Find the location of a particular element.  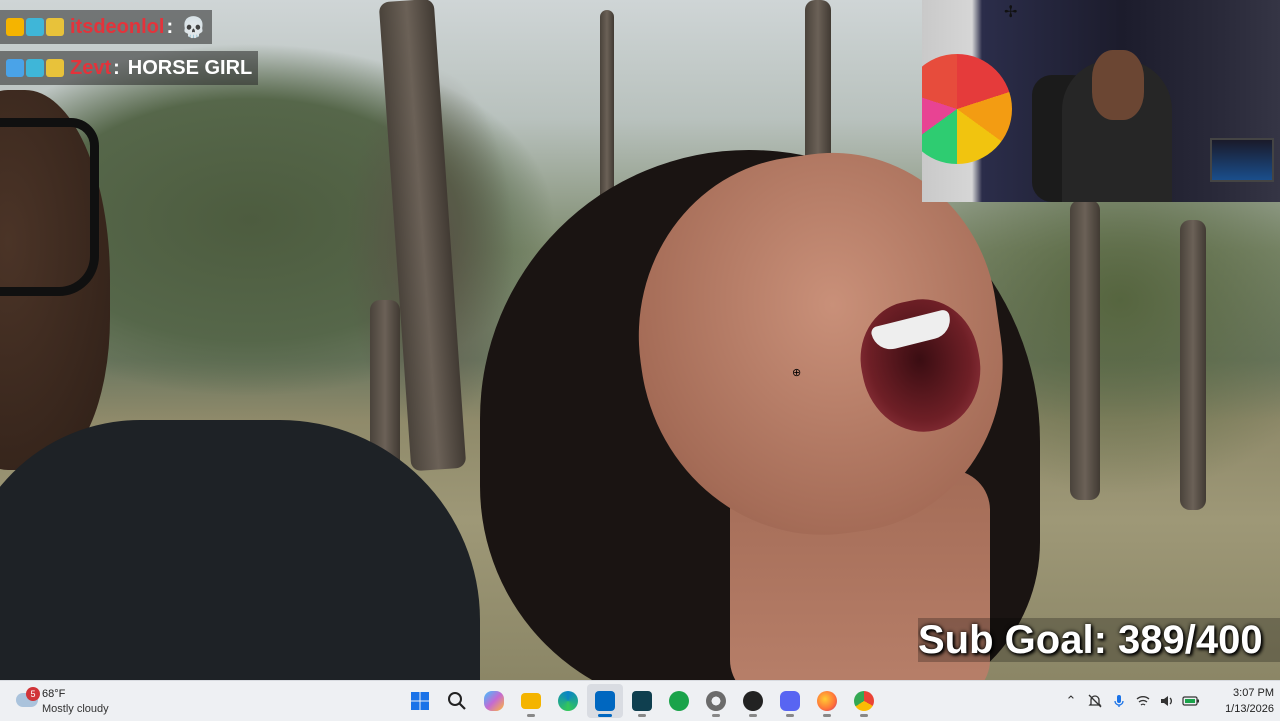

store-icon is located at coordinates (605, 701).